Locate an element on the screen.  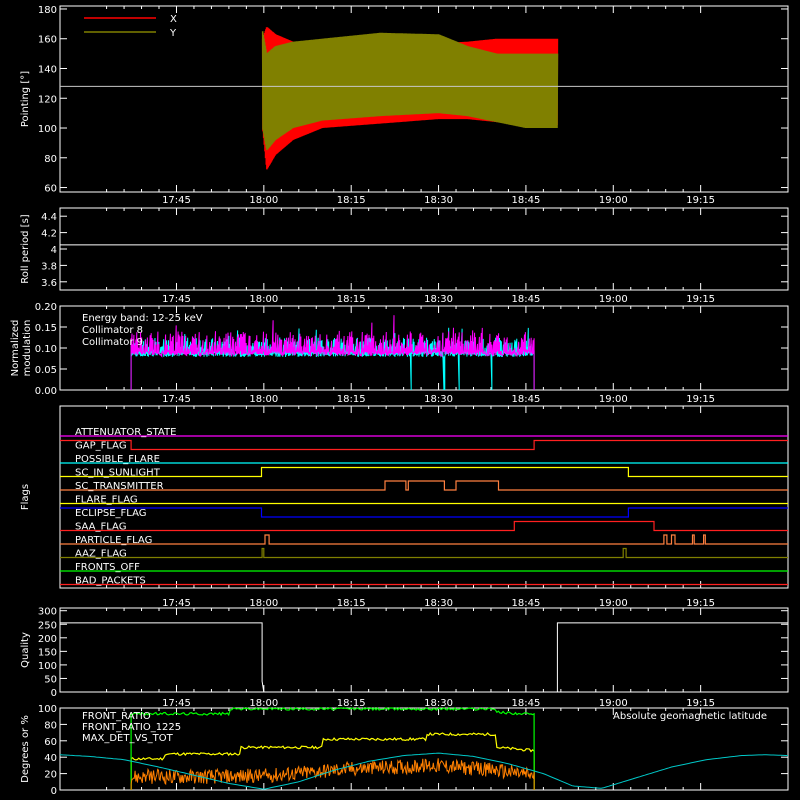
y-axis-label: Roll period [s] is located at coordinates (25, 248).